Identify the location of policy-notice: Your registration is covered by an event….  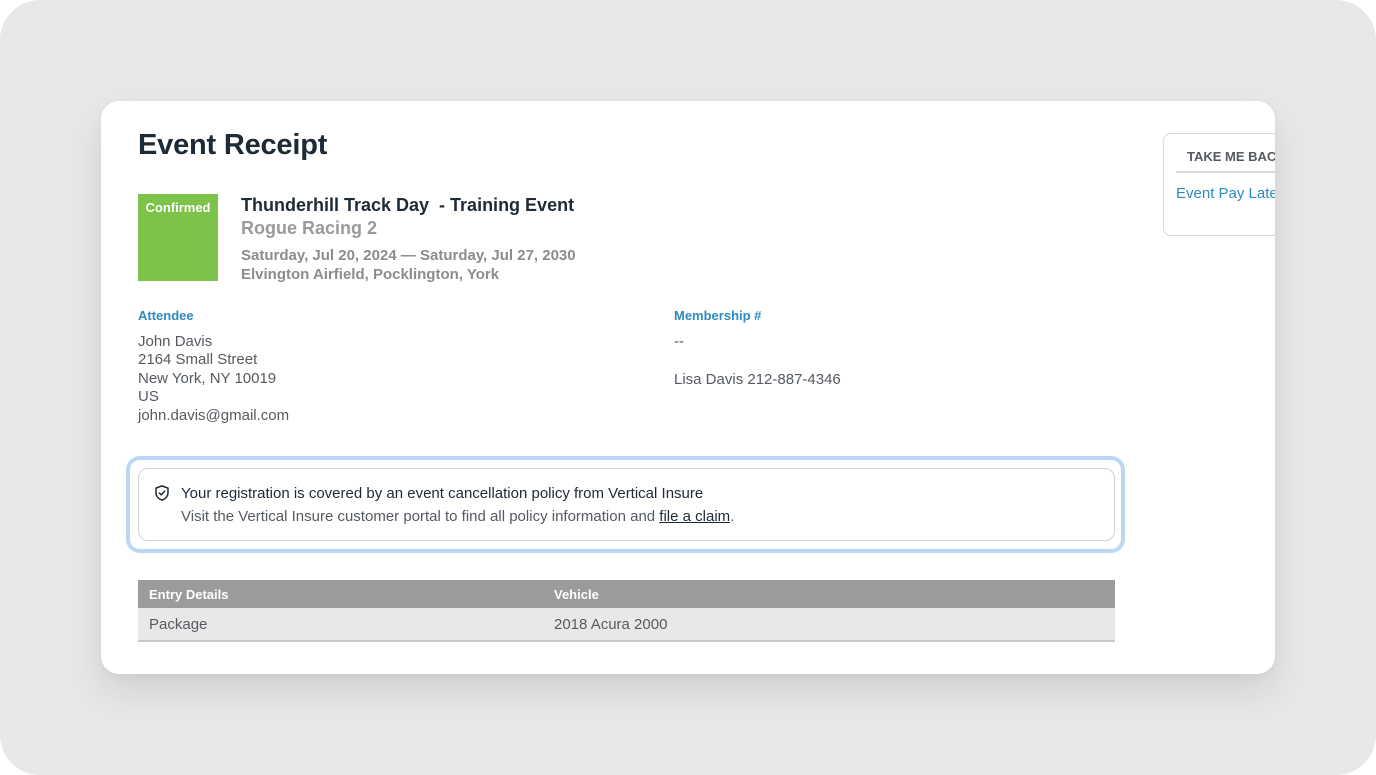
(626, 504).